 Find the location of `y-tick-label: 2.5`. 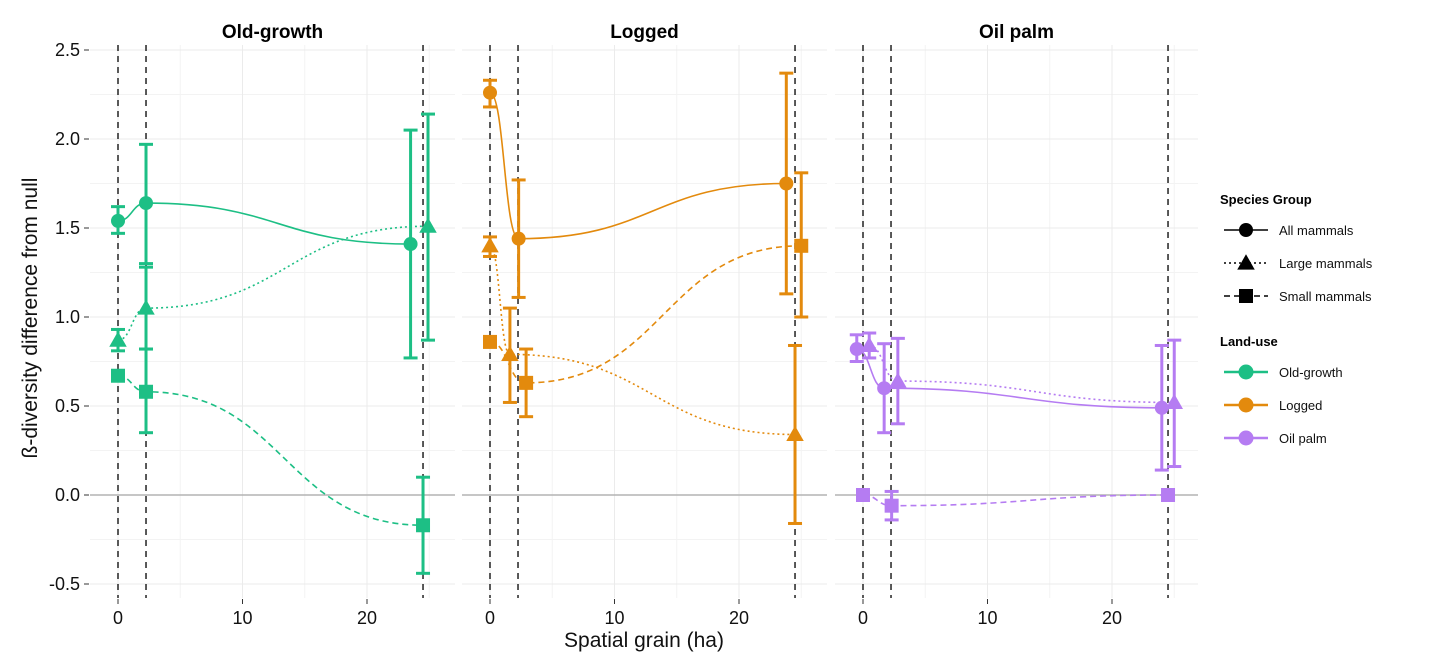

y-tick-label: 2.5 is located at coordinates (67, 50).